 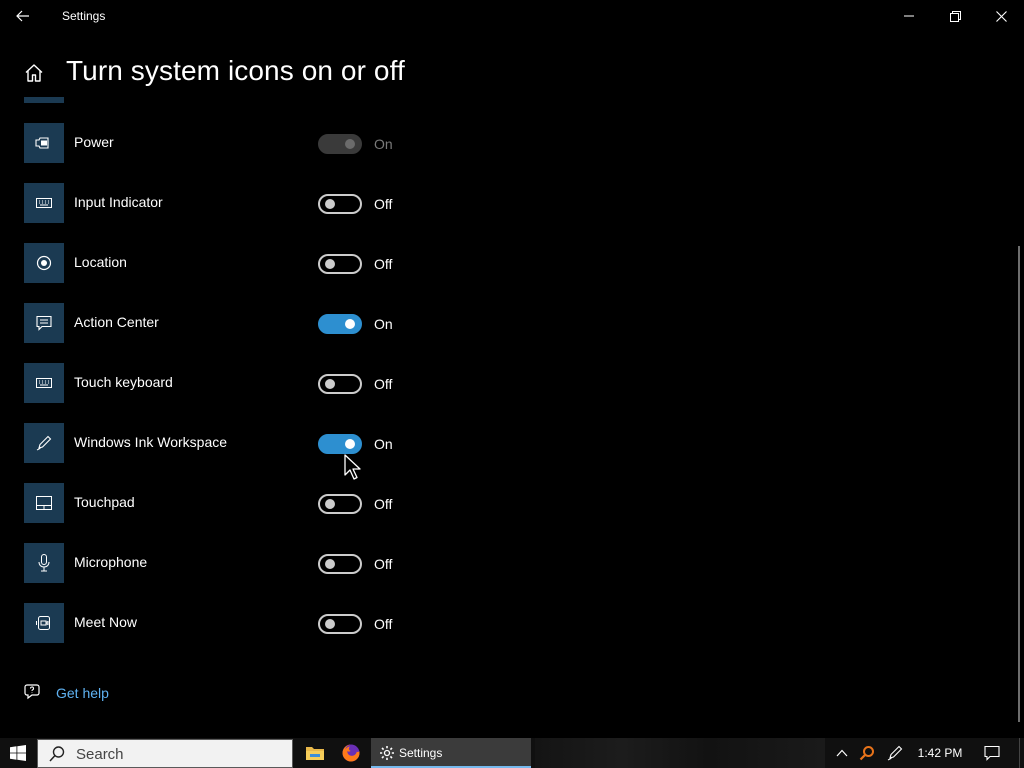 What do you see at coordinates (214, 263) in the screenshot?
I see `system-icon-row-location: Location Off` at bounding box center [214, 263].